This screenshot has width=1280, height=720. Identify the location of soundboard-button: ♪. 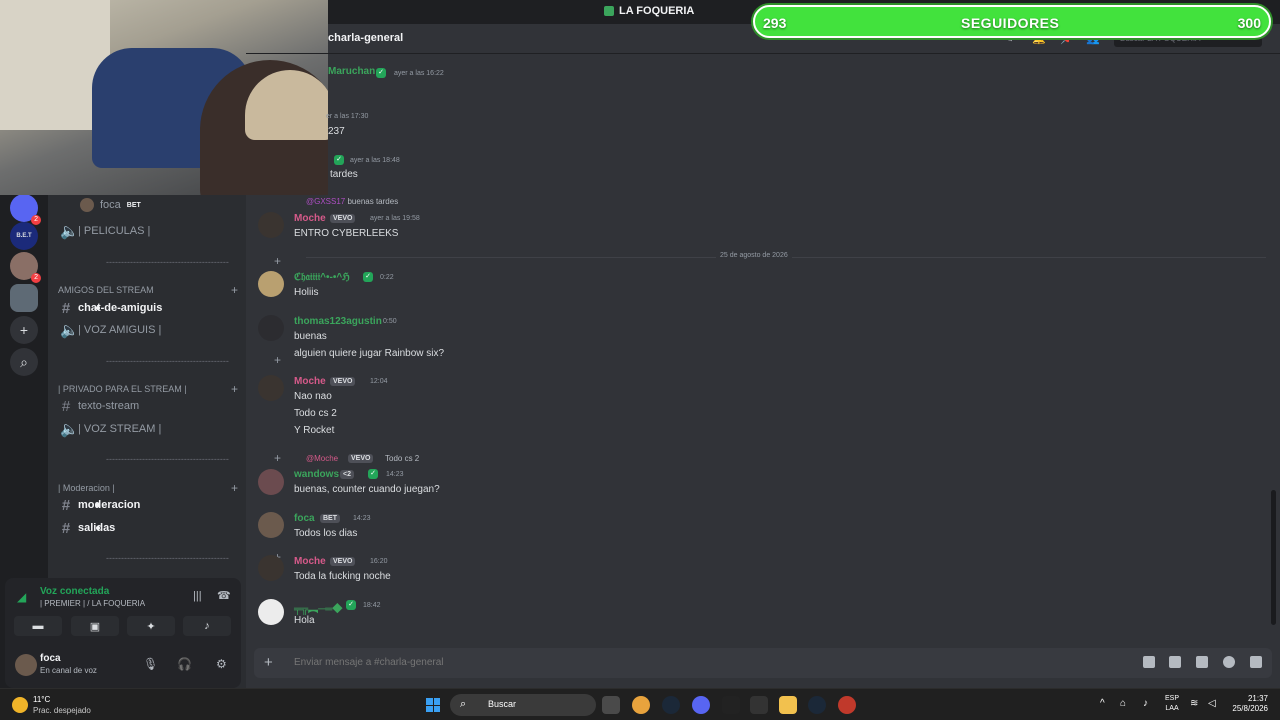
(207, 626).